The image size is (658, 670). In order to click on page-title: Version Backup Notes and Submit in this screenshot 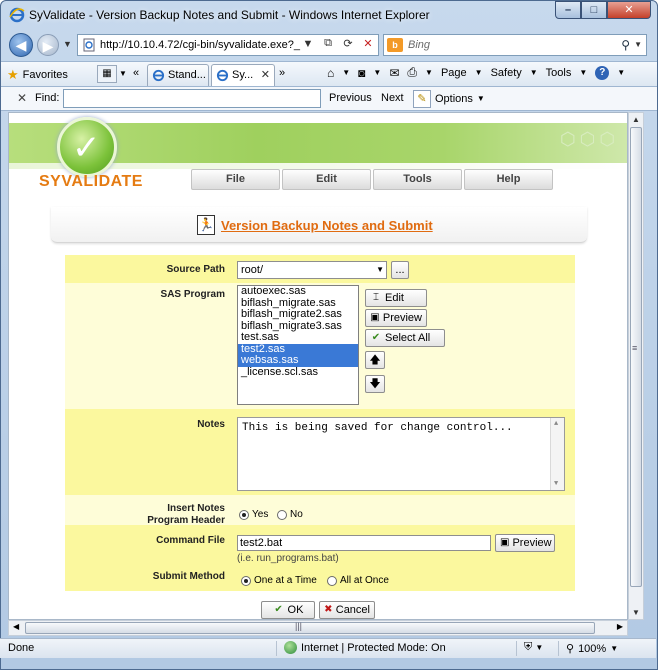, I will do `click(327, 225)`.